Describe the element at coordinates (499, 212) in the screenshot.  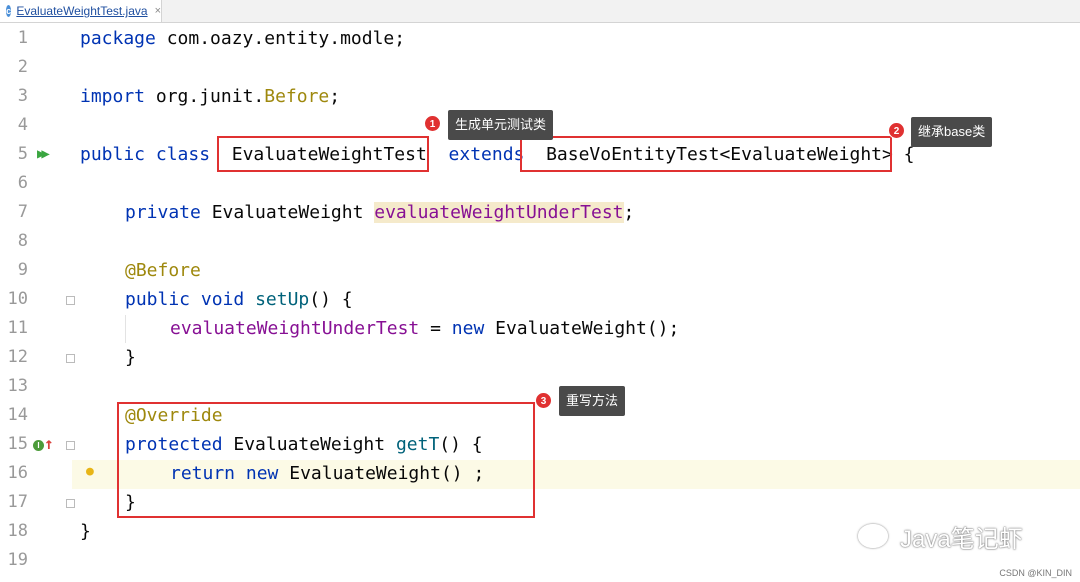
I see `field-name: evaluateWeightUnderTest` at that location.